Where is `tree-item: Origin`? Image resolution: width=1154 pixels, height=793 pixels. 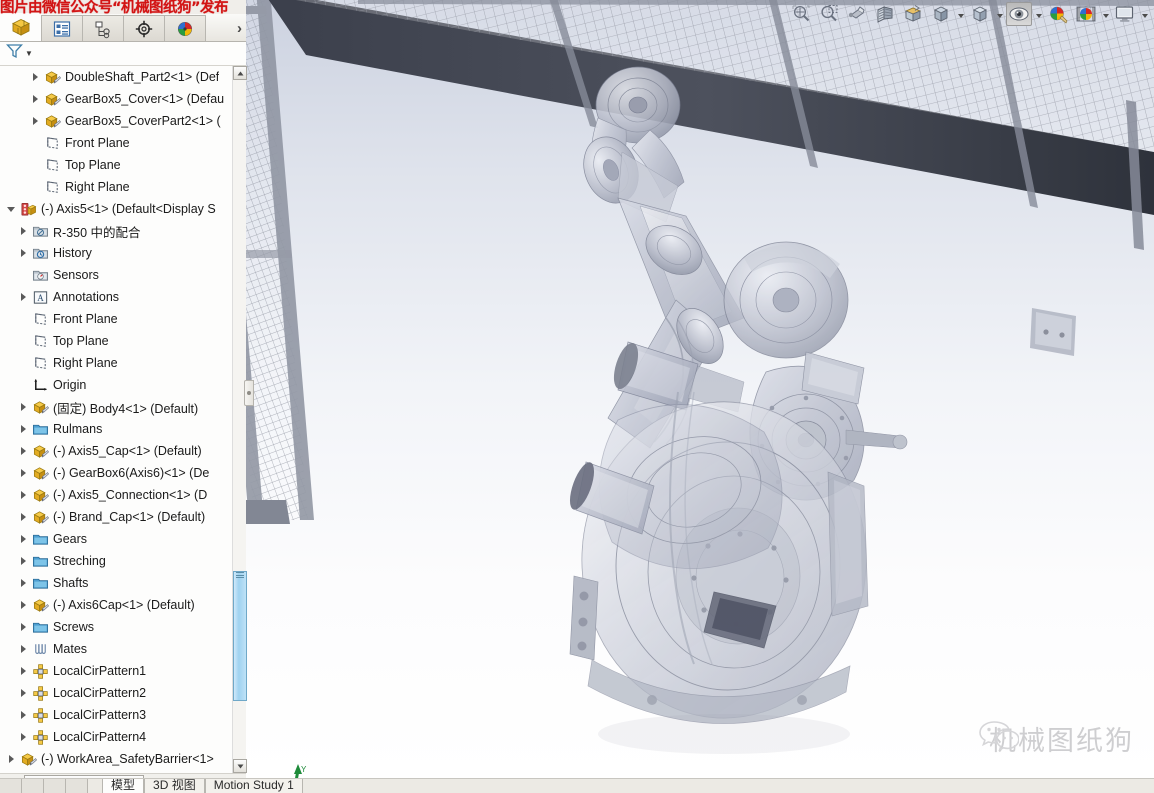 tree-item: Origin is located at coordinates (116, 385).